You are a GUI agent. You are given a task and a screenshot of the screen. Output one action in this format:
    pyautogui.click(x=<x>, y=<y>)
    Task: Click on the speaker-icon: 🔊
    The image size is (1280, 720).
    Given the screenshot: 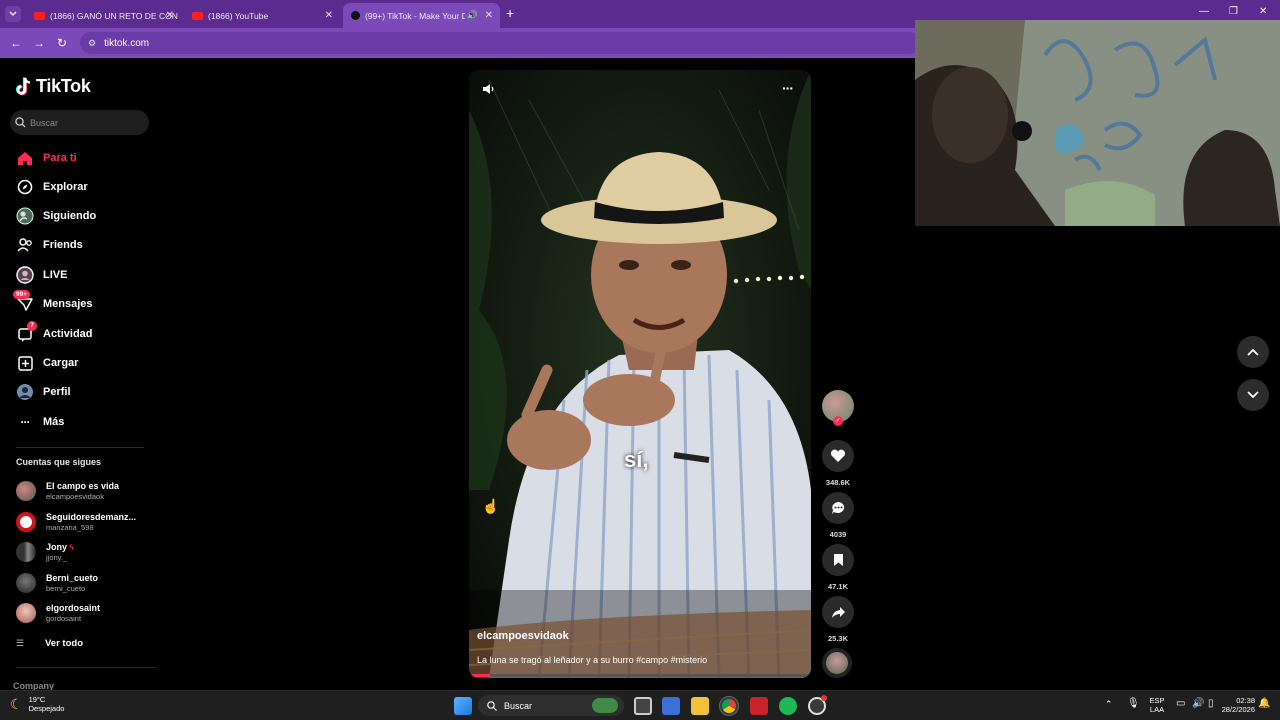 What is the action you would take?
    pyautogui.click(x=472, y=15)
    